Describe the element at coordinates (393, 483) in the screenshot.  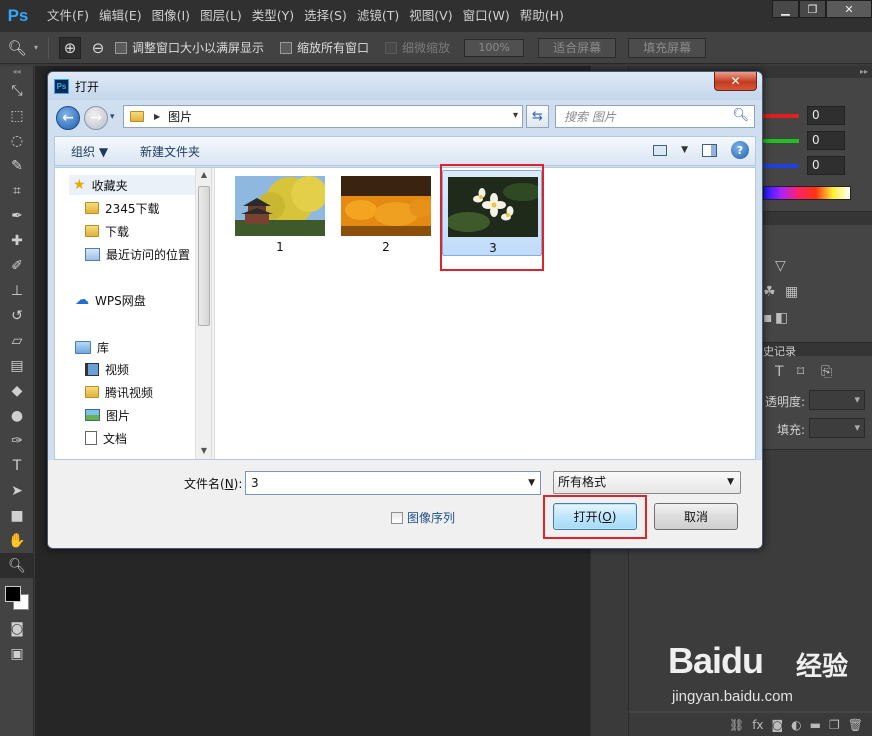
I see `filename-input: 3 ▼` at that location.